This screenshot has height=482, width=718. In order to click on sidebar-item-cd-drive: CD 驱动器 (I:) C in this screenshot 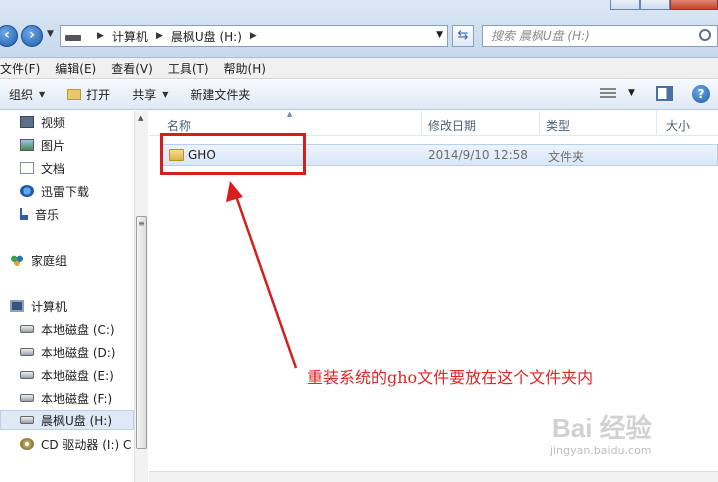, I will do `click(75, 444)`.